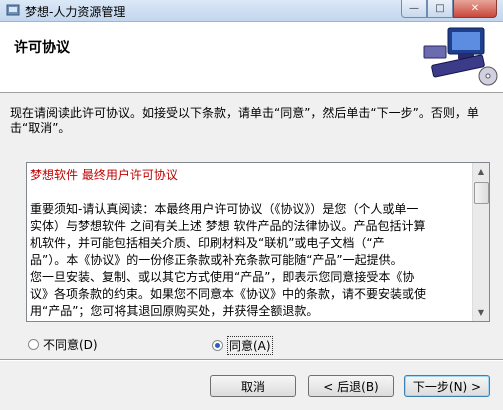  I want to click on scroll-down-arrow-icon: ▼, so click(481, 312).